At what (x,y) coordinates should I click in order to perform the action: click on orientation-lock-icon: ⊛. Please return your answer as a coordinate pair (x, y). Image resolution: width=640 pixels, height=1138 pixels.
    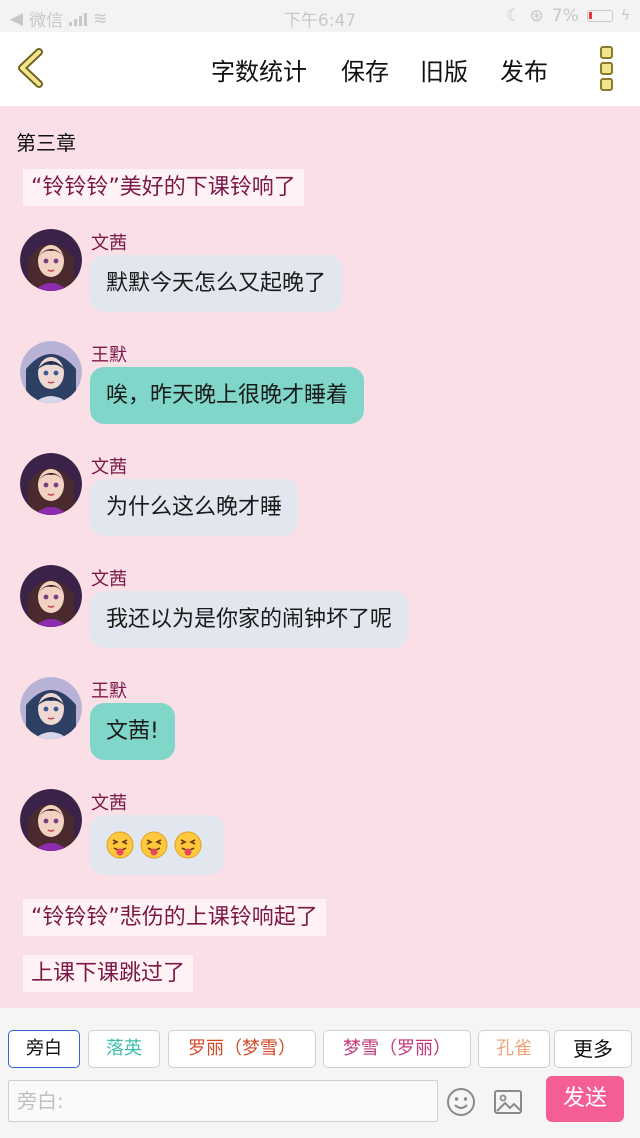
    Looking at the image, I should click on (536, 16).